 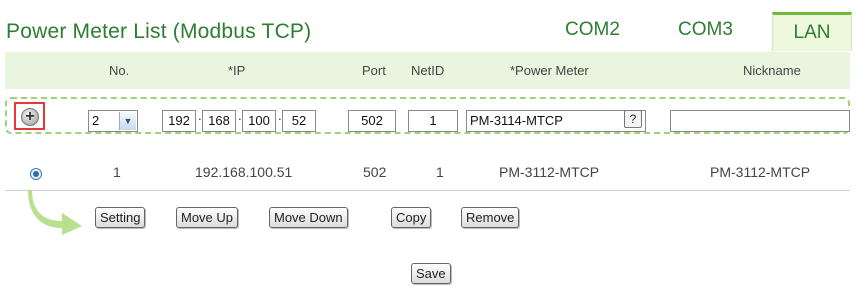 What do you see at coordinates (760, 121) in the screenshot?
I see `nickname-input` at bounding box center [760, 121].